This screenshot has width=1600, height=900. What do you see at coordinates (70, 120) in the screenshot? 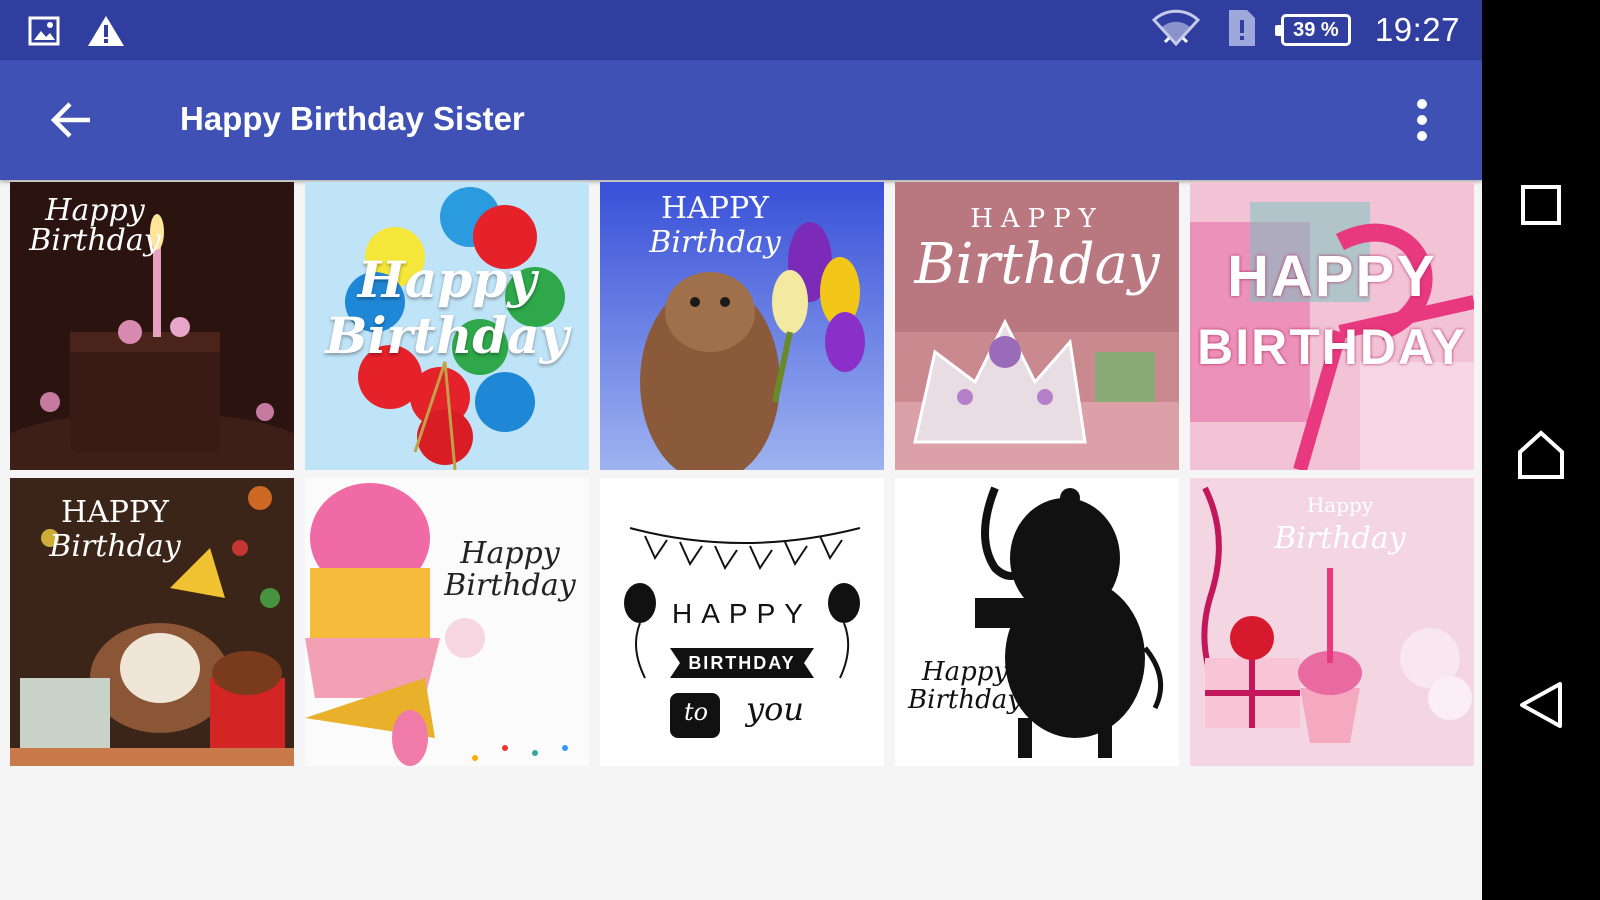
I see `arrow-back-icon` at bounding box center [70, 120].